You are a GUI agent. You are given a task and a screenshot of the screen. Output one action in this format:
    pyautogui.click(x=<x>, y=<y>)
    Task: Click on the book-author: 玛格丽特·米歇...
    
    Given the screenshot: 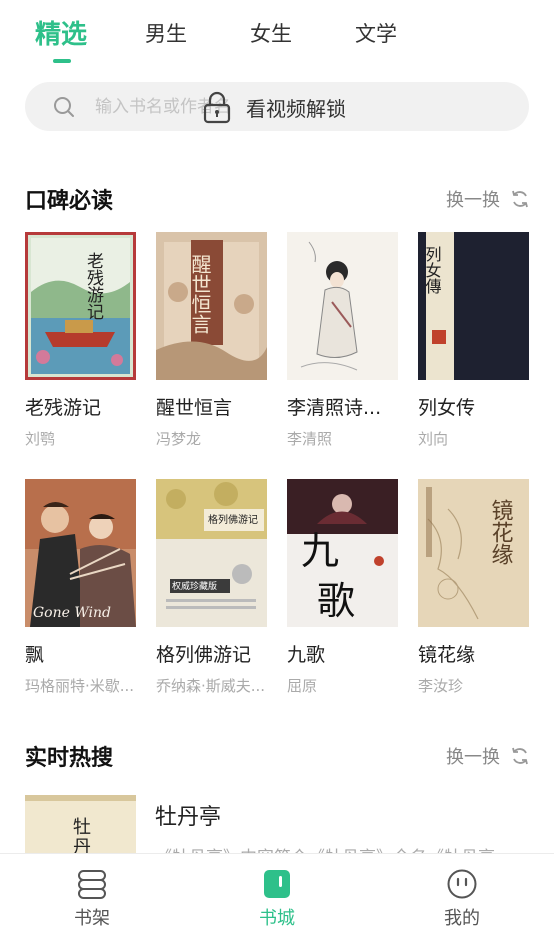 What is the action you would take?
    pyautogui.click(x=80, y=686)
    